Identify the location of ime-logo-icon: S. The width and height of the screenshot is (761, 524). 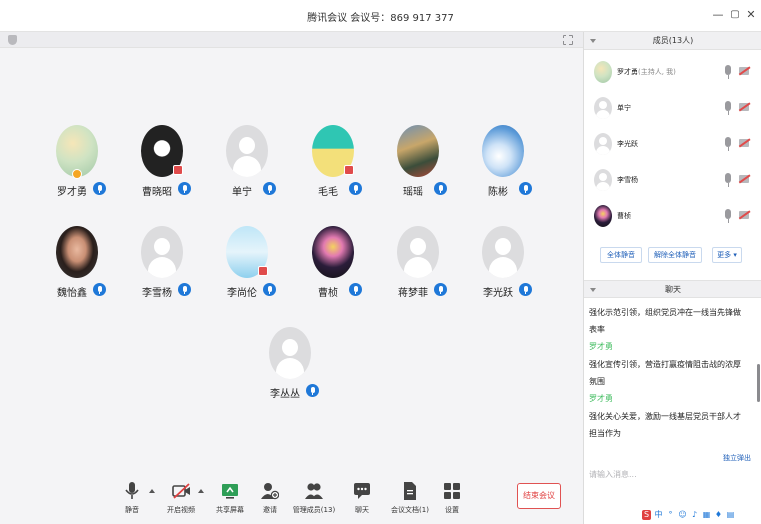
(646, 515).